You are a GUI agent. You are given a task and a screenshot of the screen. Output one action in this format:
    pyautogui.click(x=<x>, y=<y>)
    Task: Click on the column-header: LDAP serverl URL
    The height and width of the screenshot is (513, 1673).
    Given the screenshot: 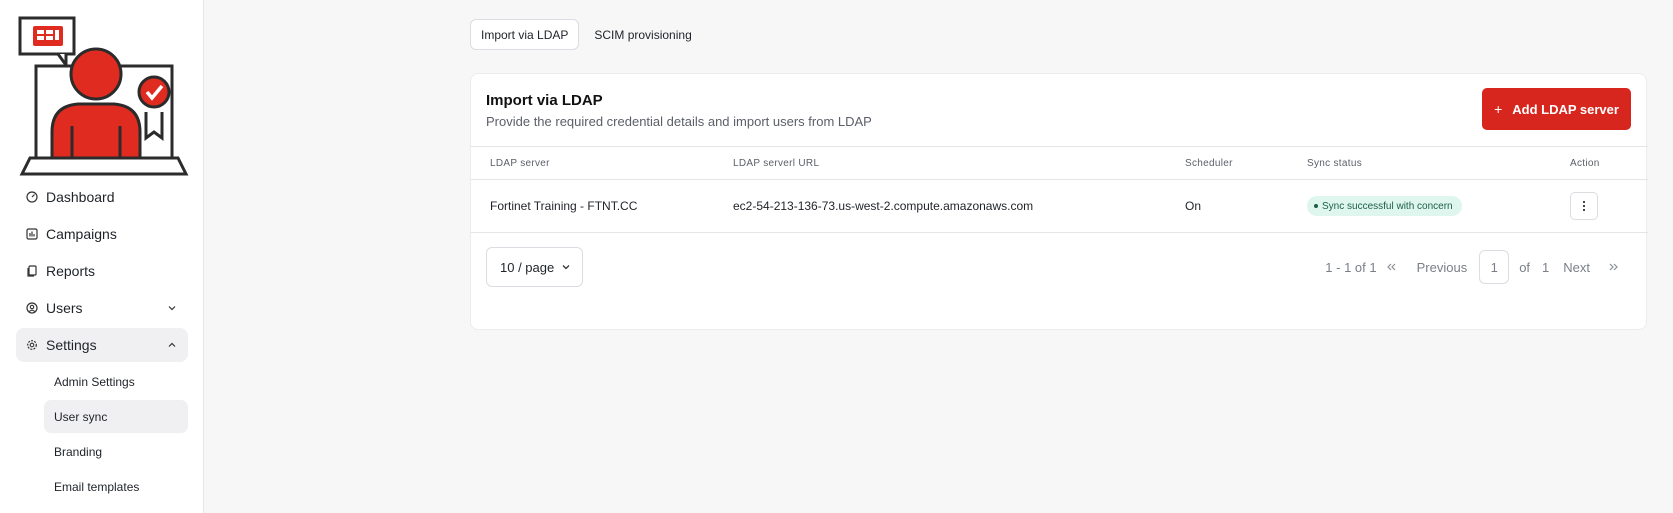 What is the action you would take?
    pyautogui.click(x=776, y=163)
    